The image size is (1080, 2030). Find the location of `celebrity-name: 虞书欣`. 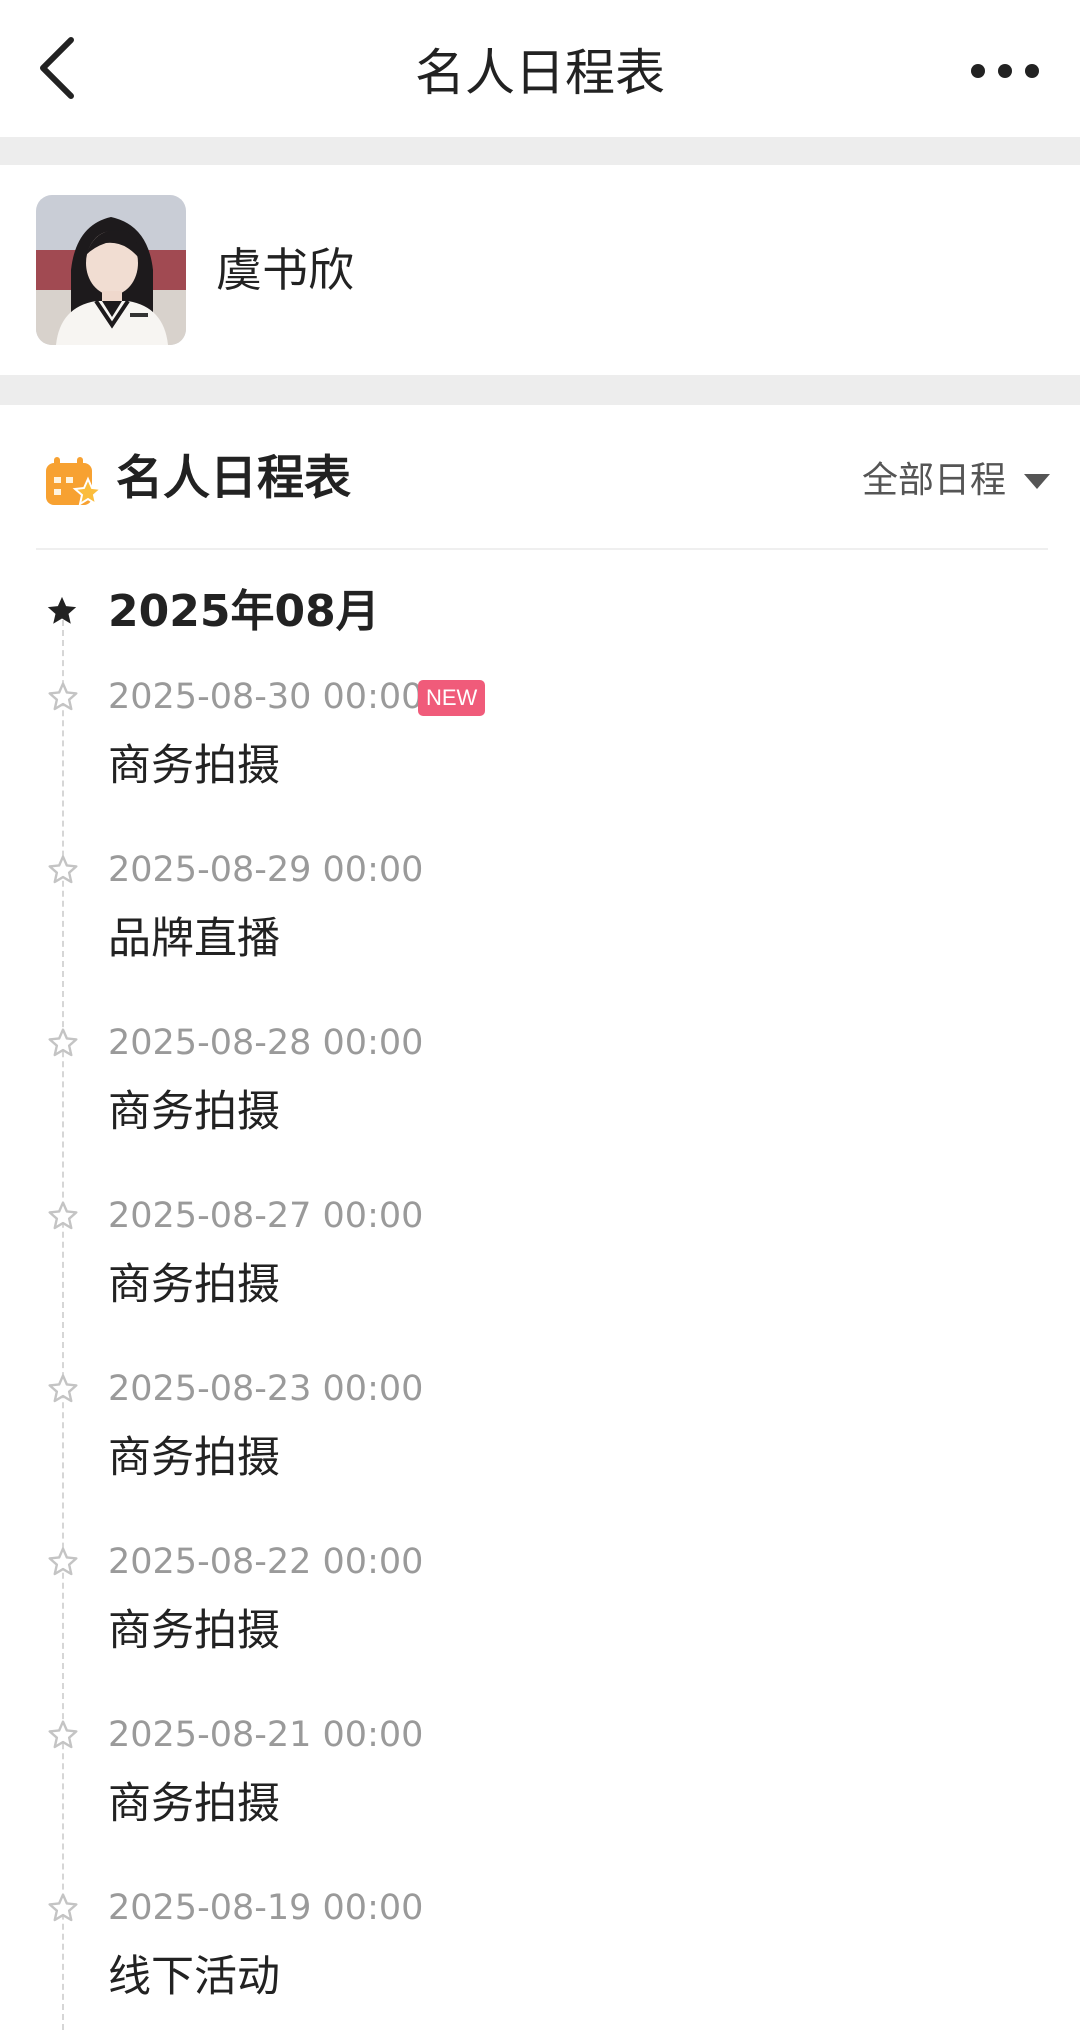

celebrity-name: 虞书欣 is located at coordinates (285, 270).